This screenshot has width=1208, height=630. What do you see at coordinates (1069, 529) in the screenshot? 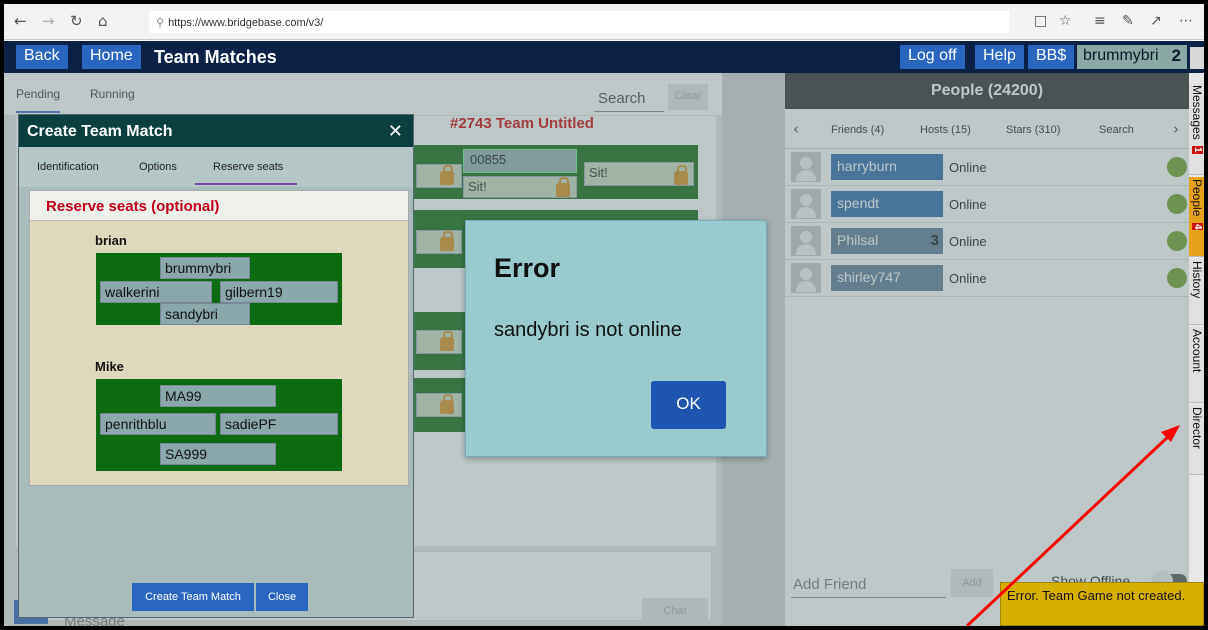
I see `arrow-line` at bounding box center [1069, 529].